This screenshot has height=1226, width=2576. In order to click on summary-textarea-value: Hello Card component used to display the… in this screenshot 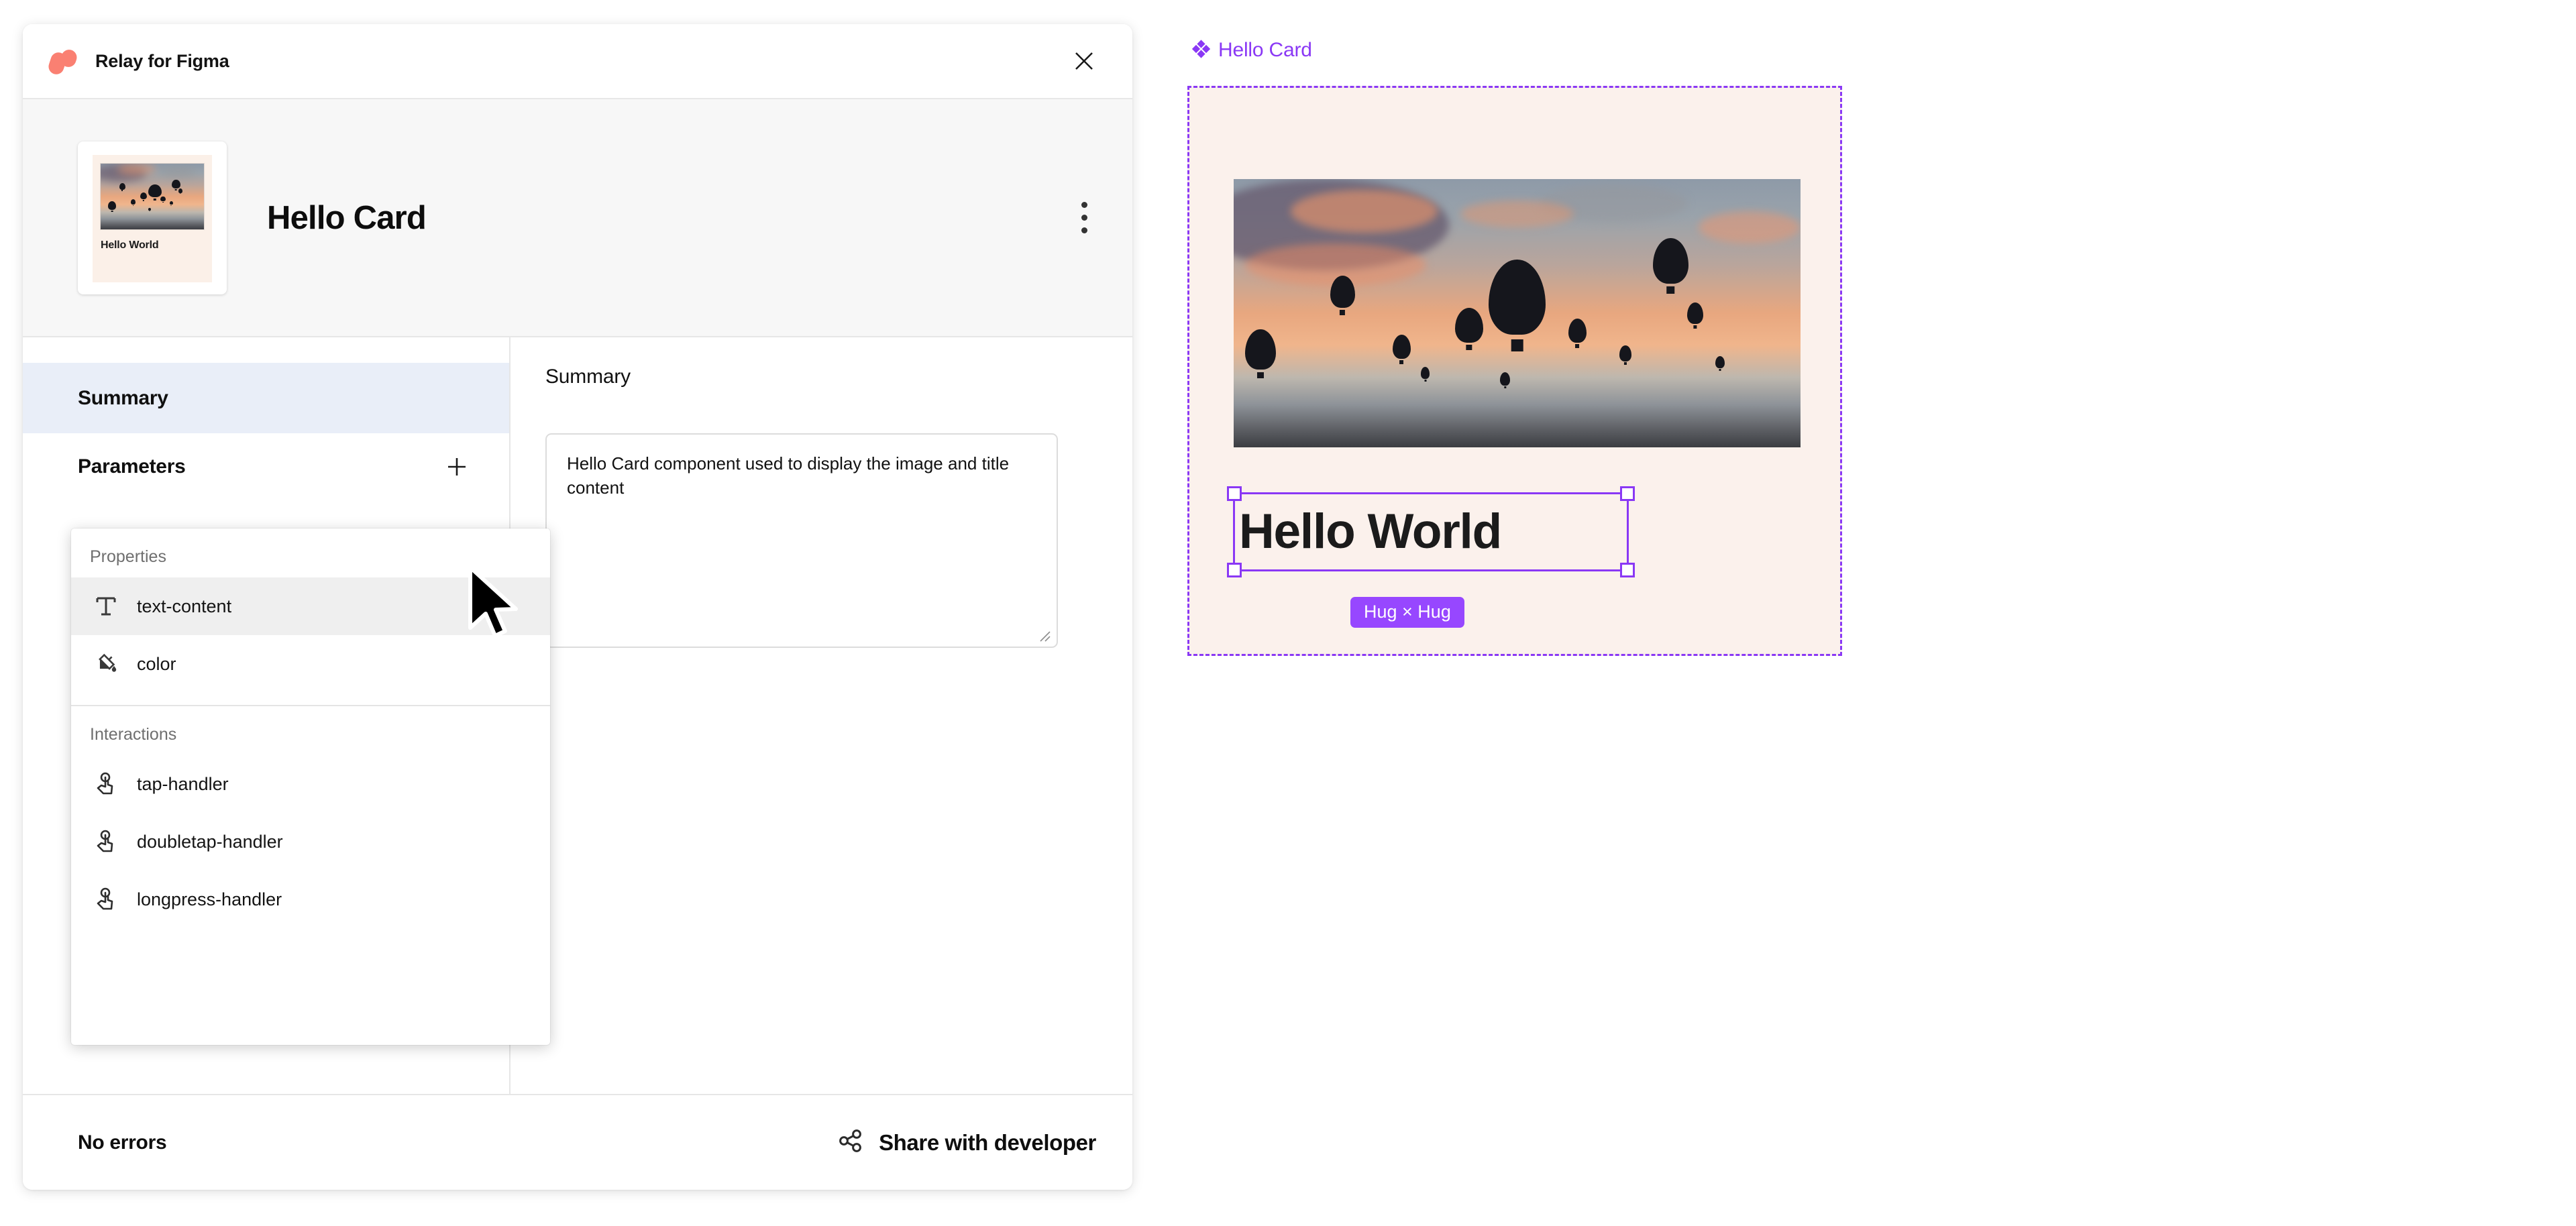, I will do `click(790, 475)`.